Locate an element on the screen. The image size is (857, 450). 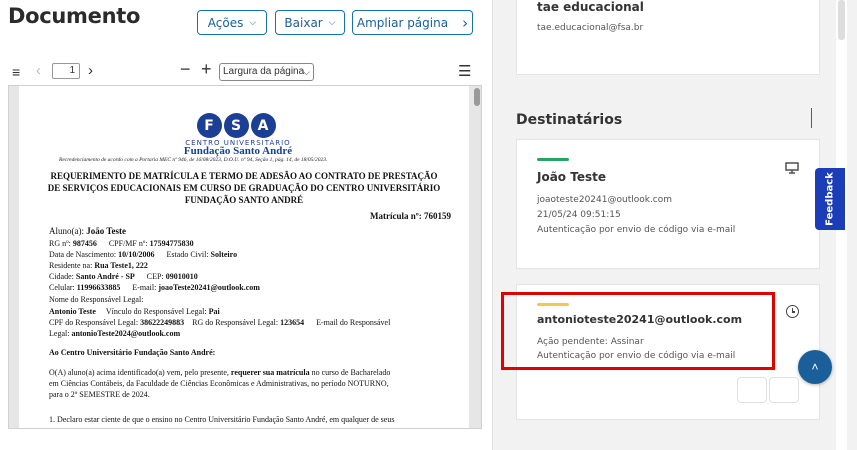
zoom-select: Largura da página ⌵ is located at coordinates (266, 72).